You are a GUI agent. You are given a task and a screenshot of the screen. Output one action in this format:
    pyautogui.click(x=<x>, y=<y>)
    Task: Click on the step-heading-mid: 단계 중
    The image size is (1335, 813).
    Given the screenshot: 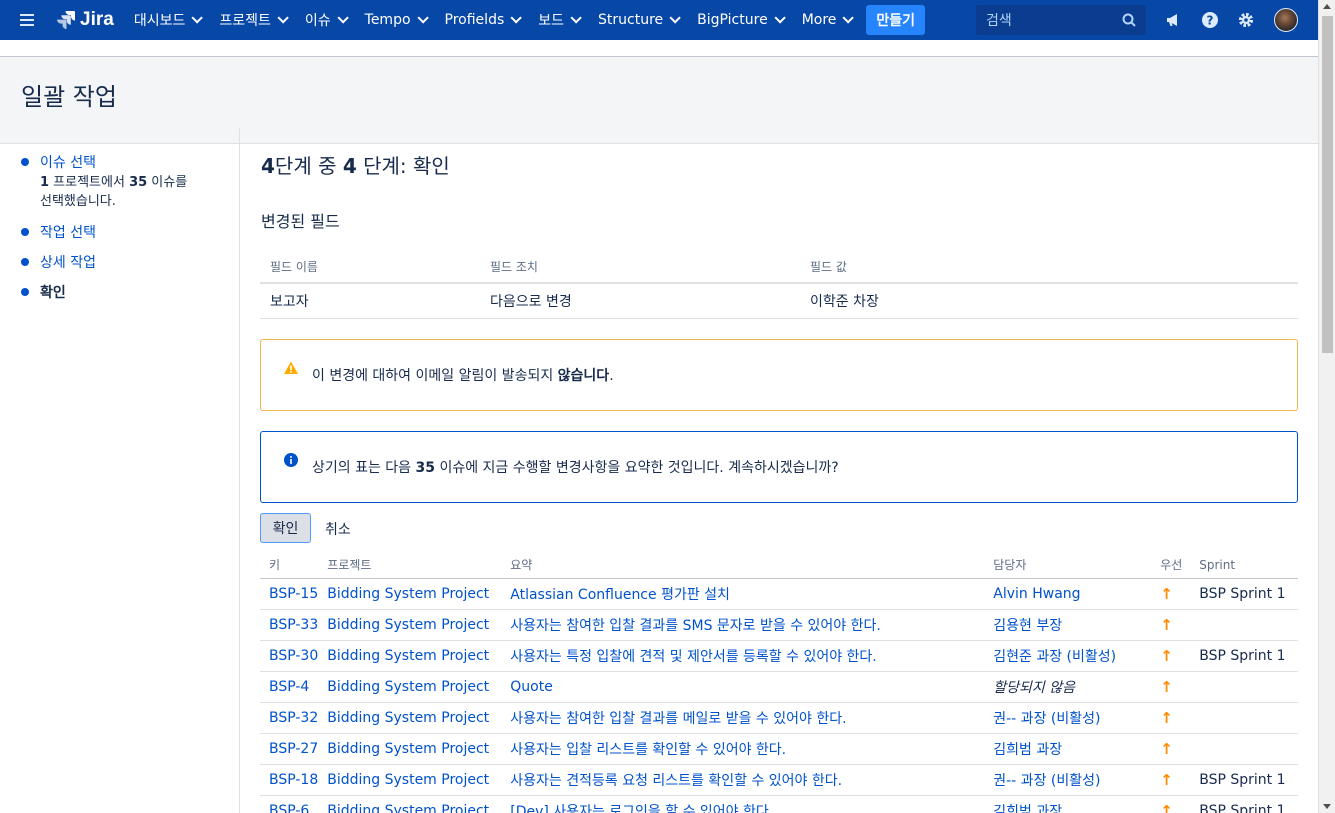 What is the action you would take?
    pyautogui.click(x=308, y=166)
    